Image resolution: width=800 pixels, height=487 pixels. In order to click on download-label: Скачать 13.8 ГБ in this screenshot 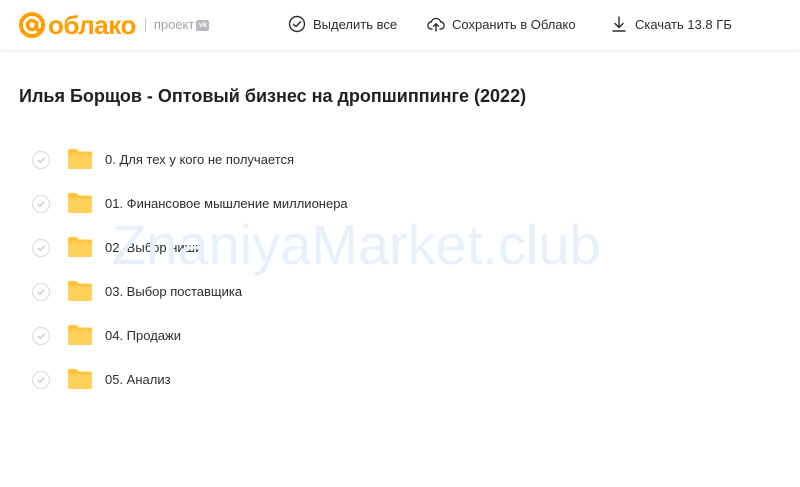, I will do `click(683, 24)`.